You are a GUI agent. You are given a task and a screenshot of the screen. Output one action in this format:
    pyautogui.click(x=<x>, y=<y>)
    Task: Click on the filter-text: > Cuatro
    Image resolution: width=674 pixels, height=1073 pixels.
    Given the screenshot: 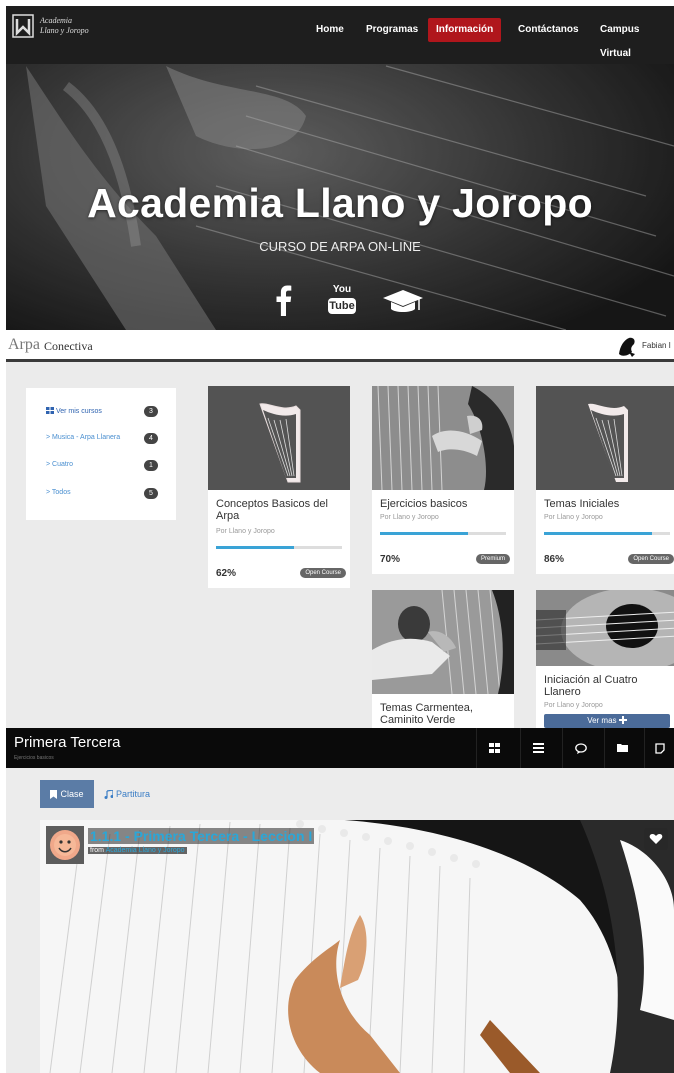 What is the action you would take?
    pyautogui.click(x=60, y=464)
    